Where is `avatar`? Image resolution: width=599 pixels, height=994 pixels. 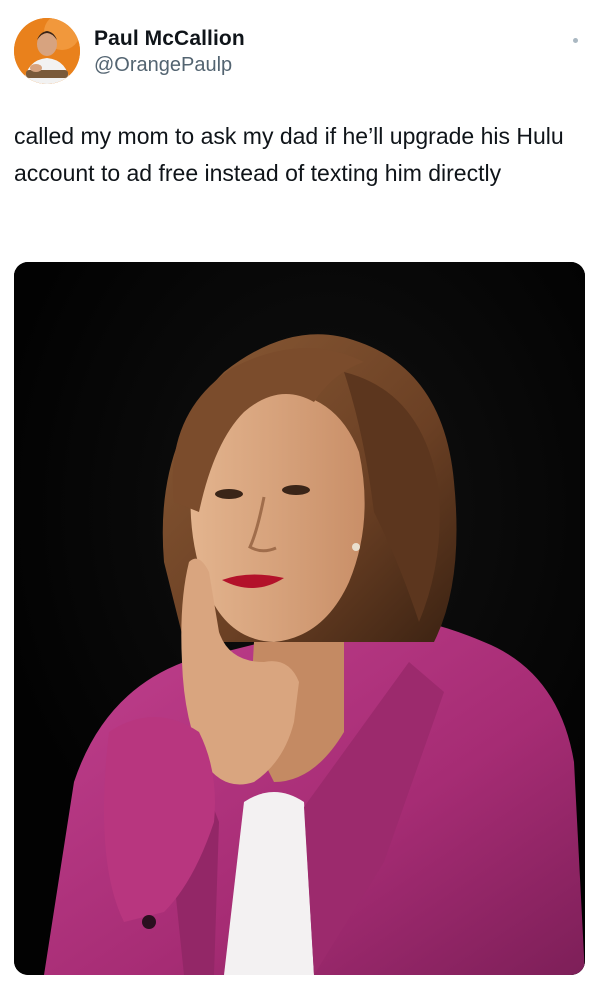
avatar is located at coordinates (47, 51).